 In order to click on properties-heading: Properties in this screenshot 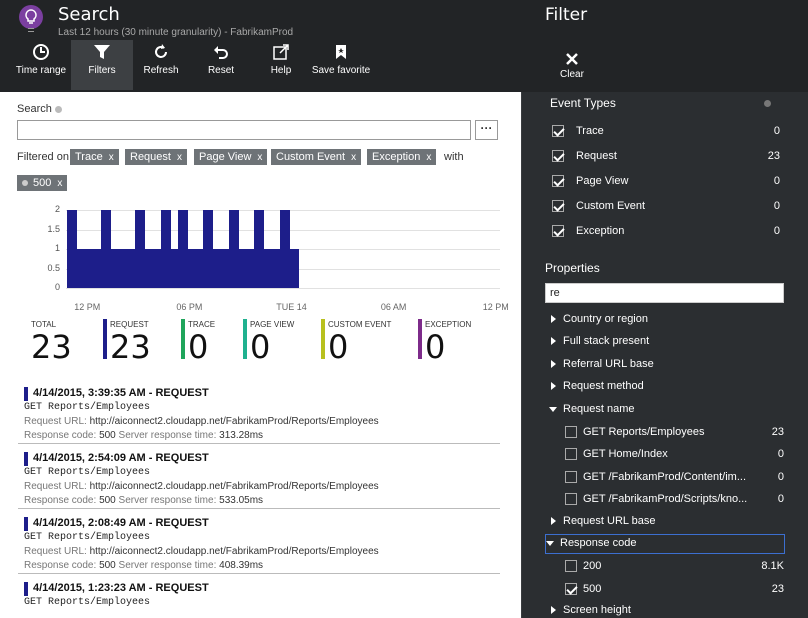, I will do `click(572, 268)`.